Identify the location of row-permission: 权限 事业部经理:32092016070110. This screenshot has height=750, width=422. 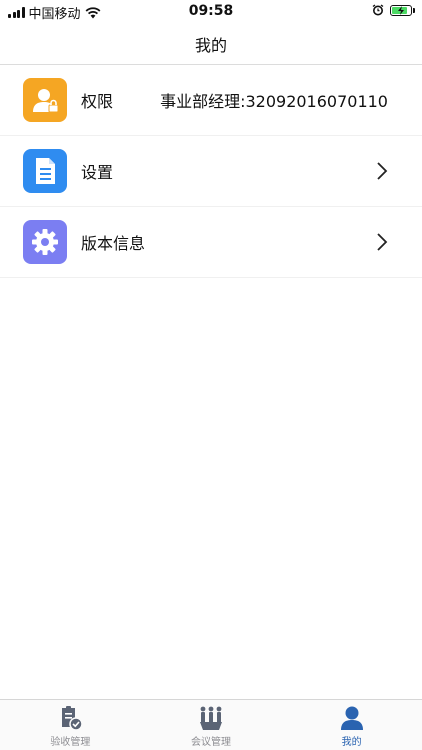
(211, 100).